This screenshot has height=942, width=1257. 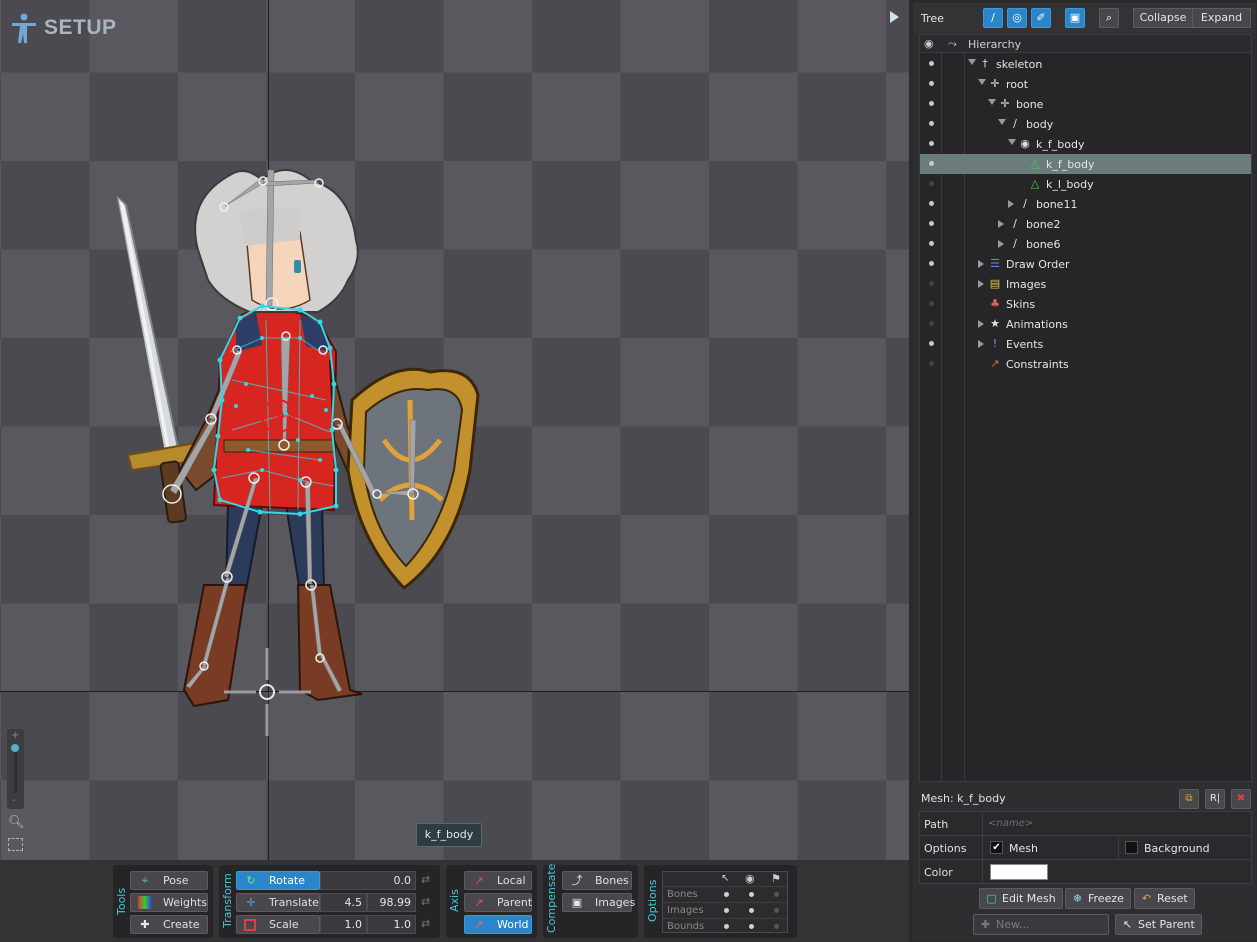 I want to click on tree-node: ✛ bone, so click(x=1085, y=104).